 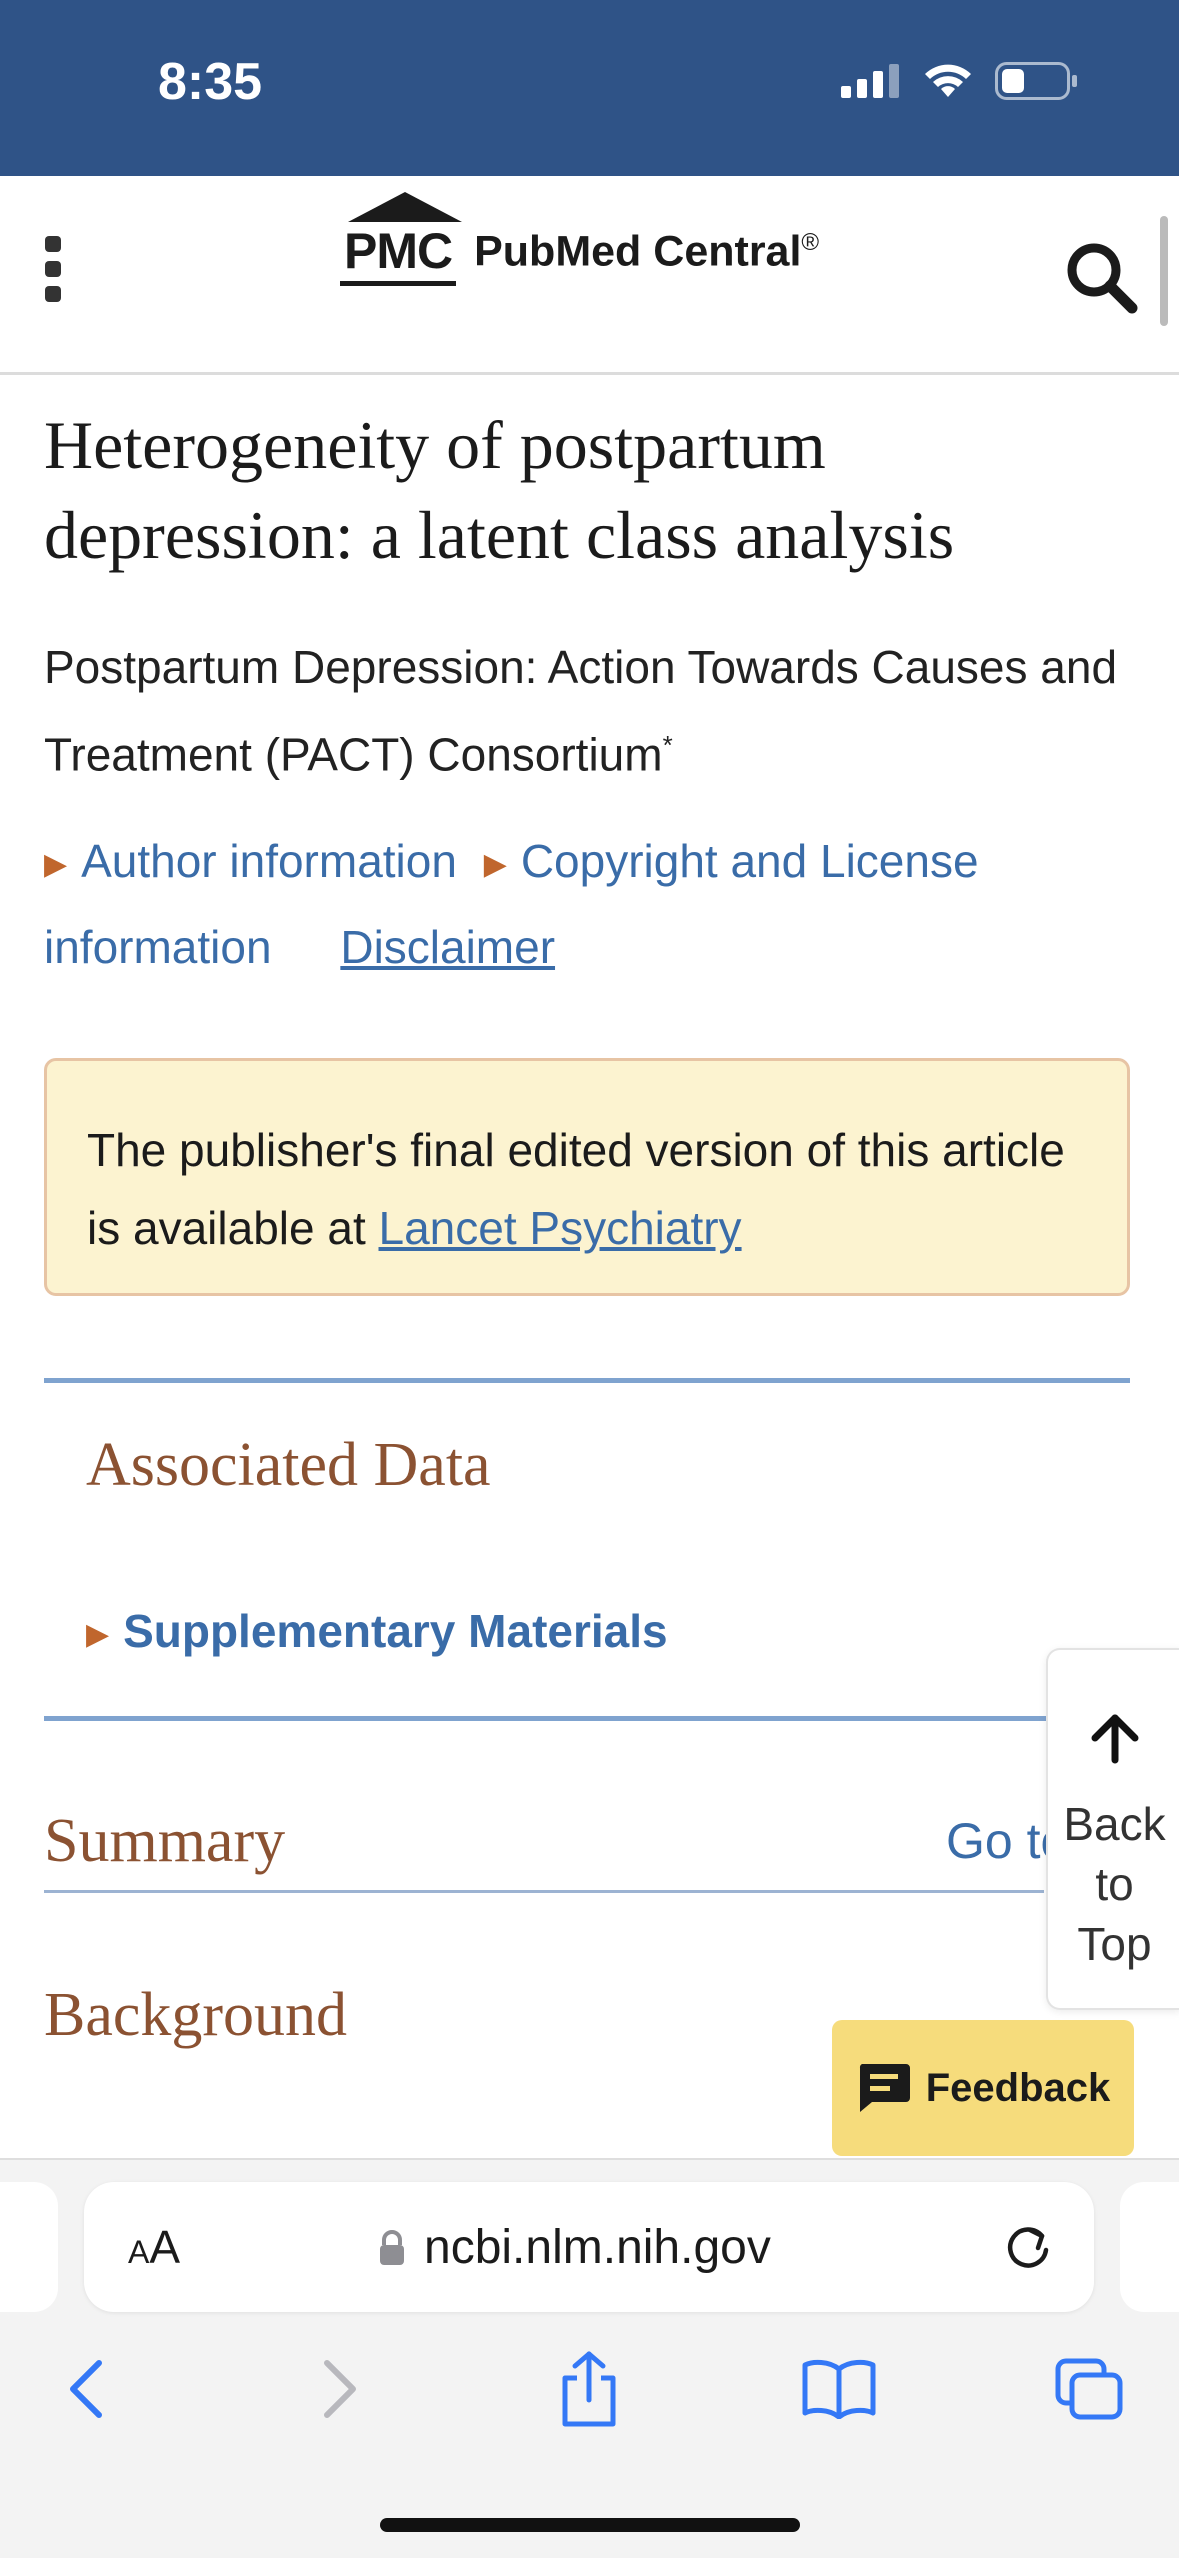 What do you see at coordinates (1018, 2087) in the screenshot?
I see `feedback-label: Feedback` at bounding box center [1018, 2087].